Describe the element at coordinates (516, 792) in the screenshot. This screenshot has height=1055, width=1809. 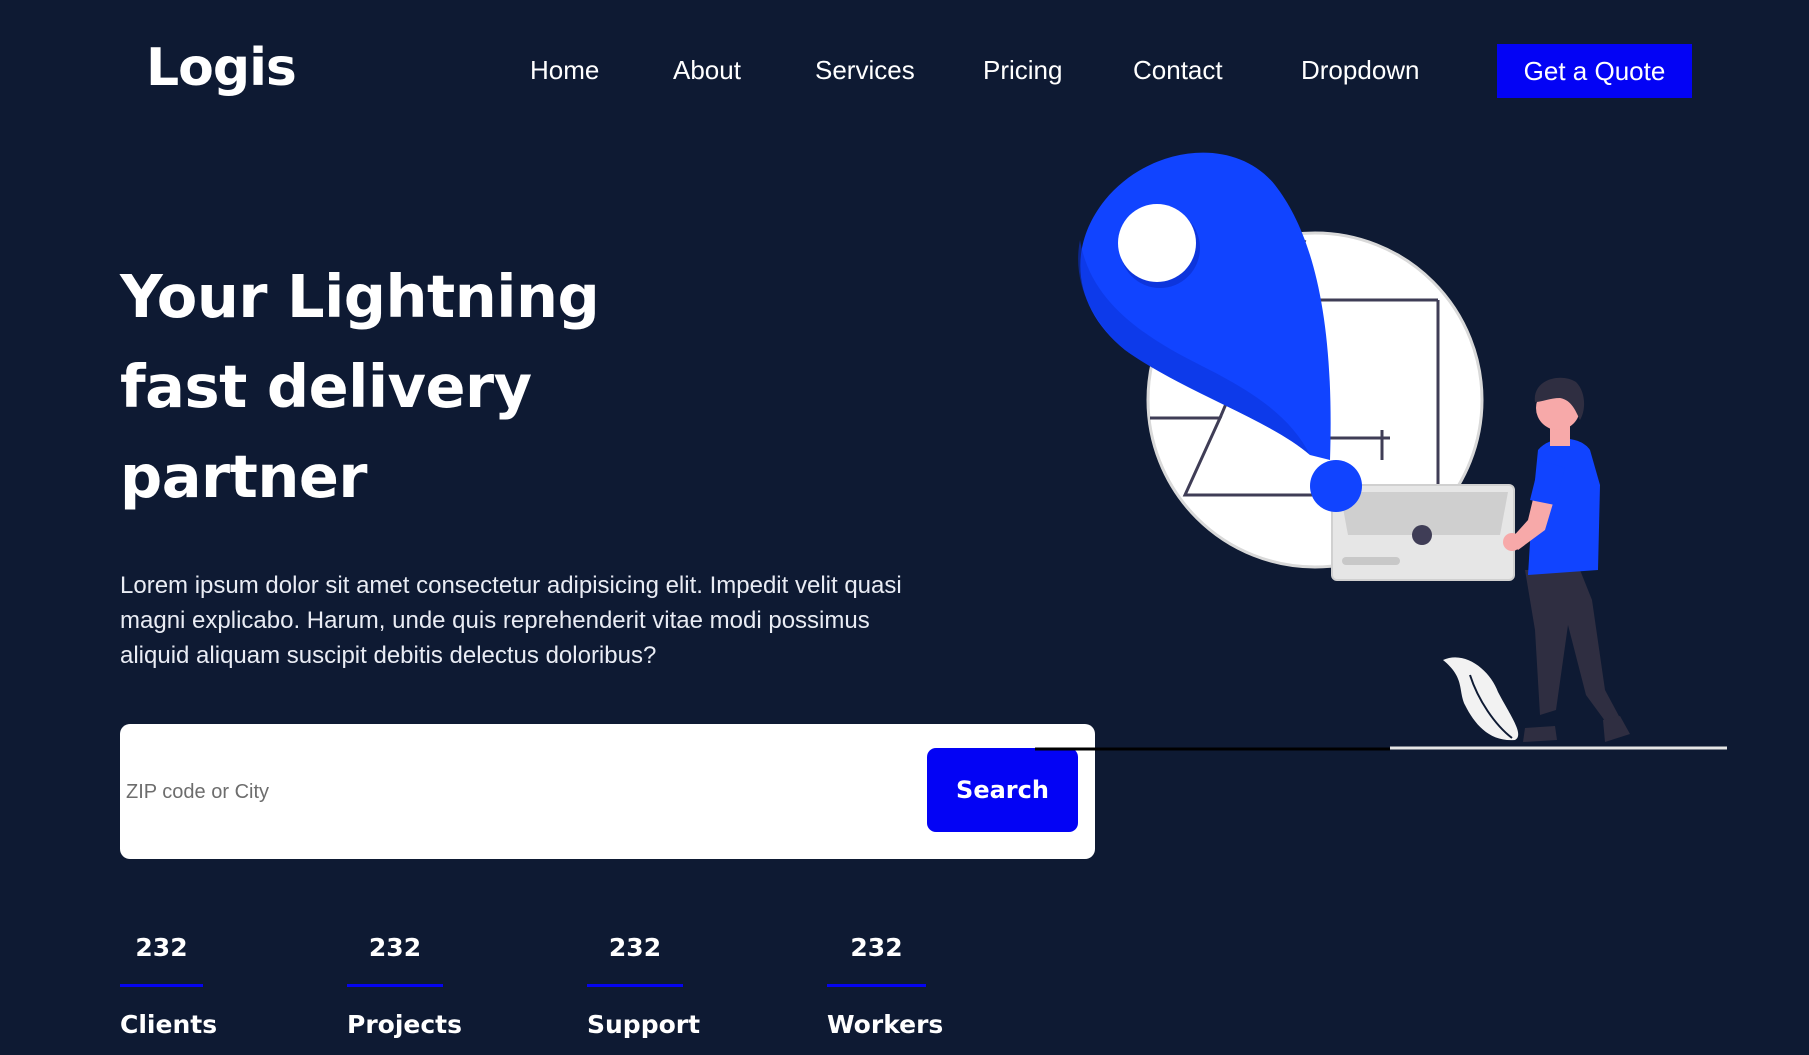
I see `zip-or-city-input` at that location.